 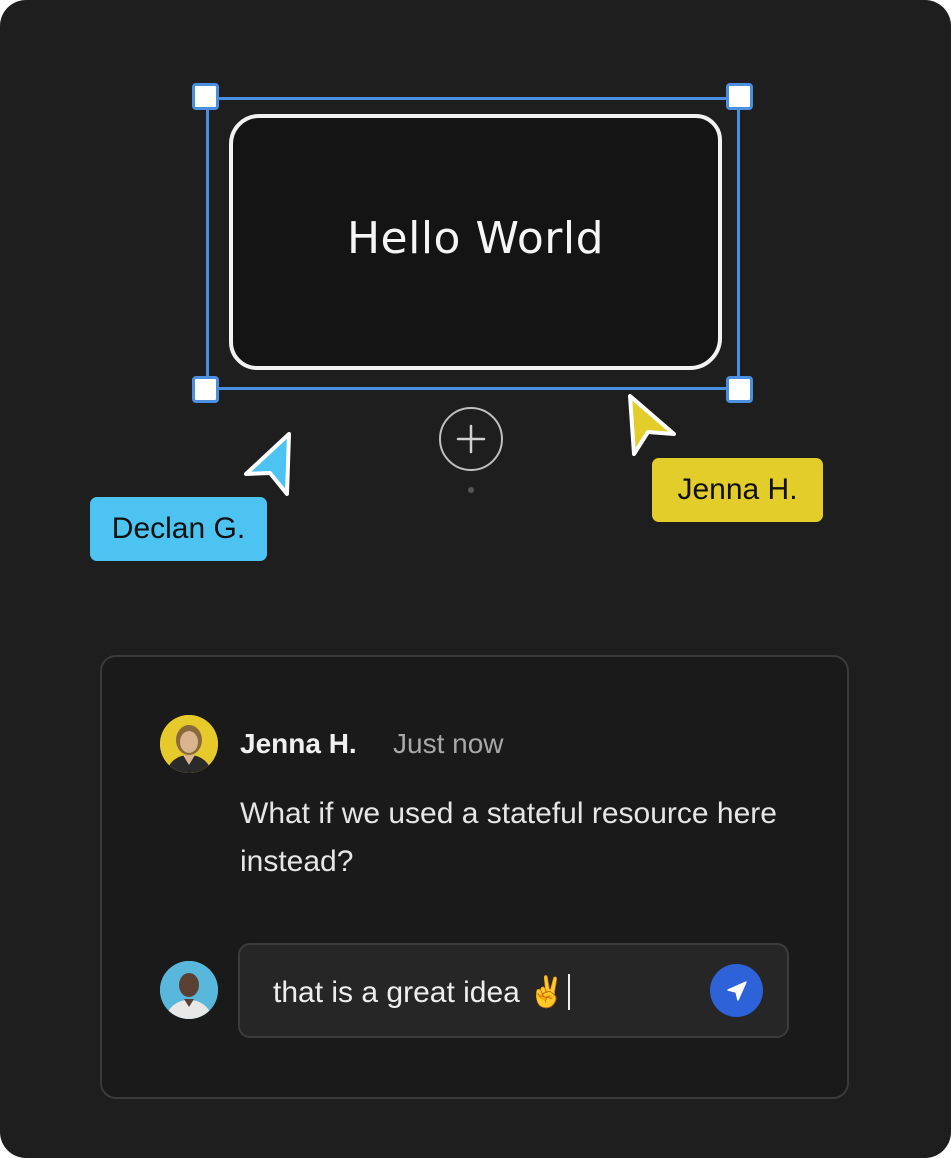 I want to click on reply-input: that is a great idea ✌️, so click(x=478, y=992).